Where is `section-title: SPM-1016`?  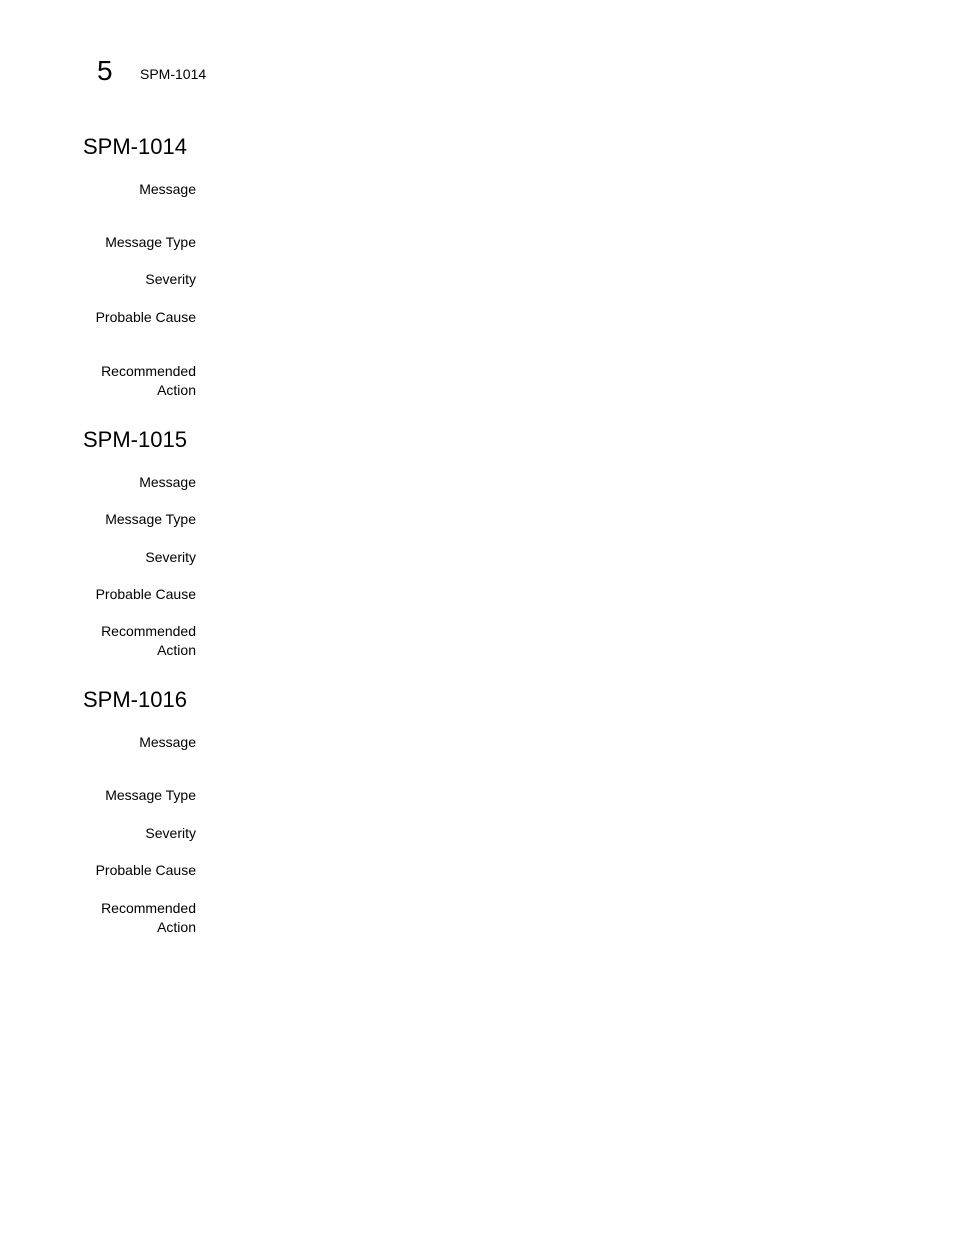 section-title: SPM-1016 is located at coordinates (135, 699).